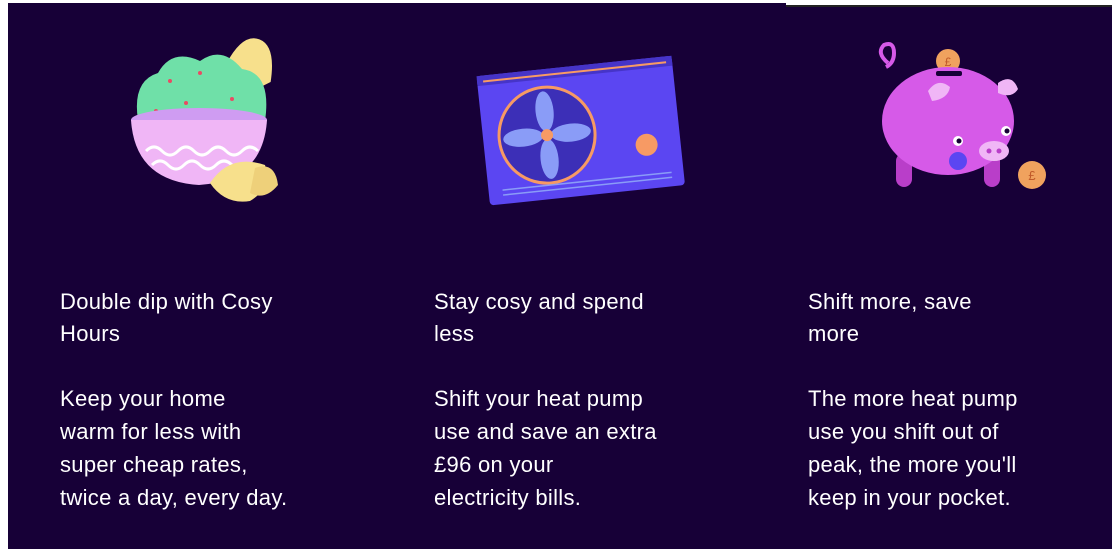  What do you see at coordinates (580, 130) in the screenshot?
I see `heat-pump-icon` at bounding box center [580, 130].